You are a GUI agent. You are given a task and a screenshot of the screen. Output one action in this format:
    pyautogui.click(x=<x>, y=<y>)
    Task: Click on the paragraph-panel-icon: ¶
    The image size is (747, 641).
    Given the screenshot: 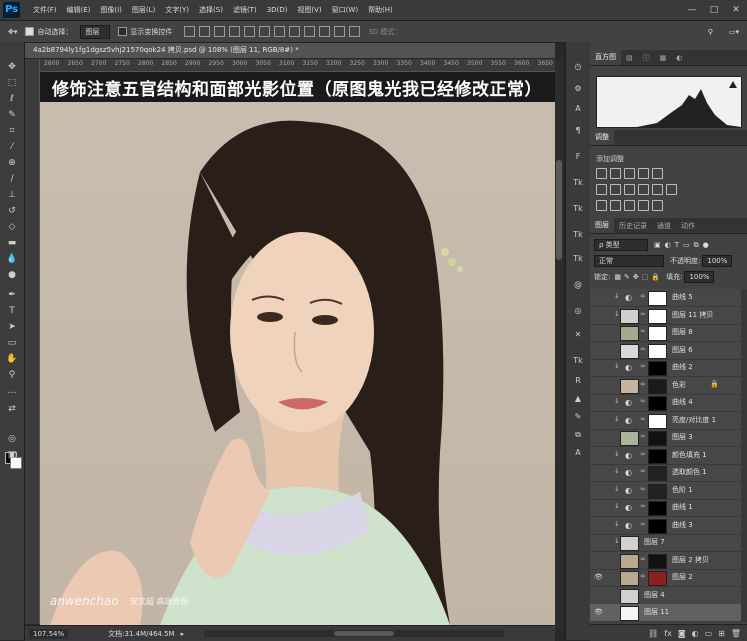 What is the action you would take?
    pyautogui.click(x=578, y=131)
    